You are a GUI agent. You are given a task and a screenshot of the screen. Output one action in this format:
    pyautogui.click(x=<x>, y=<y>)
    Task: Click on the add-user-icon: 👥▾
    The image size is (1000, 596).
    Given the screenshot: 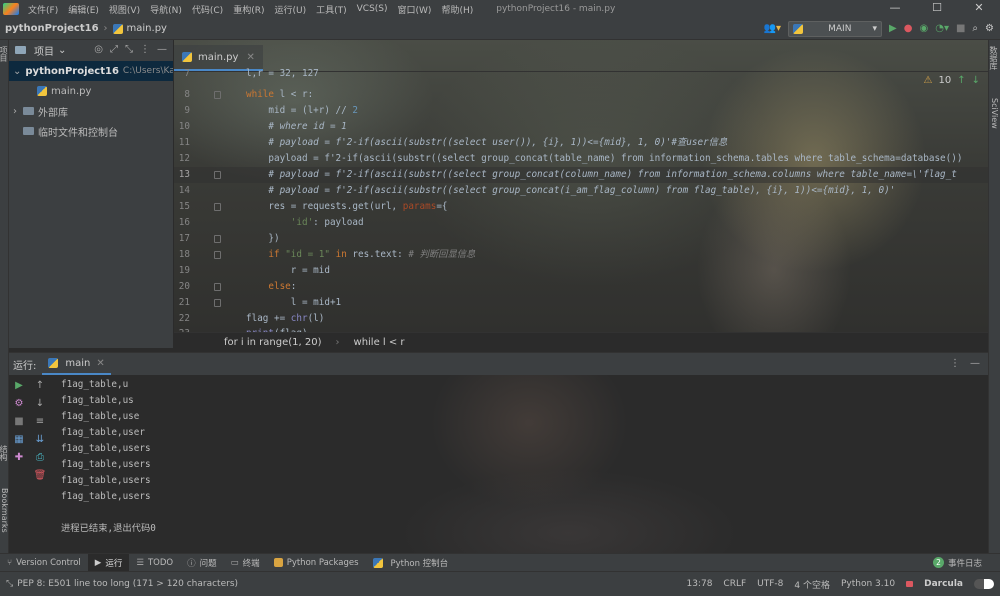 What is the action you would take?
    pyautogui.click(x=772, y=29)
    